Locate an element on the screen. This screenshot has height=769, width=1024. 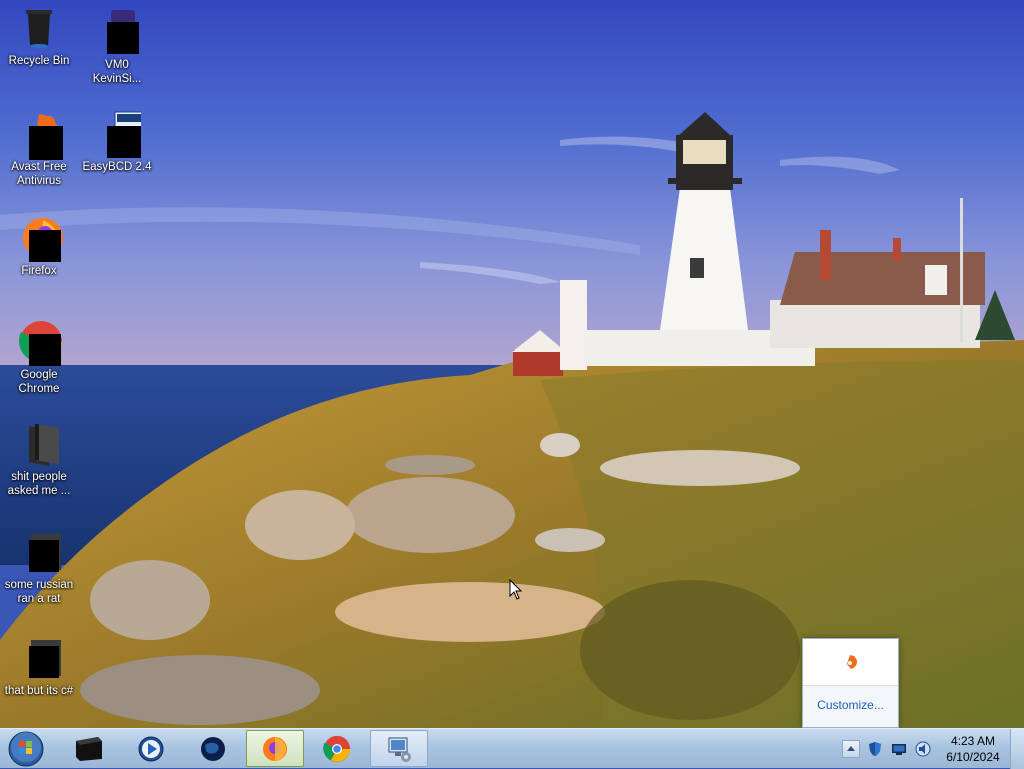
speaker-icon is located at coordinates (923, 749).